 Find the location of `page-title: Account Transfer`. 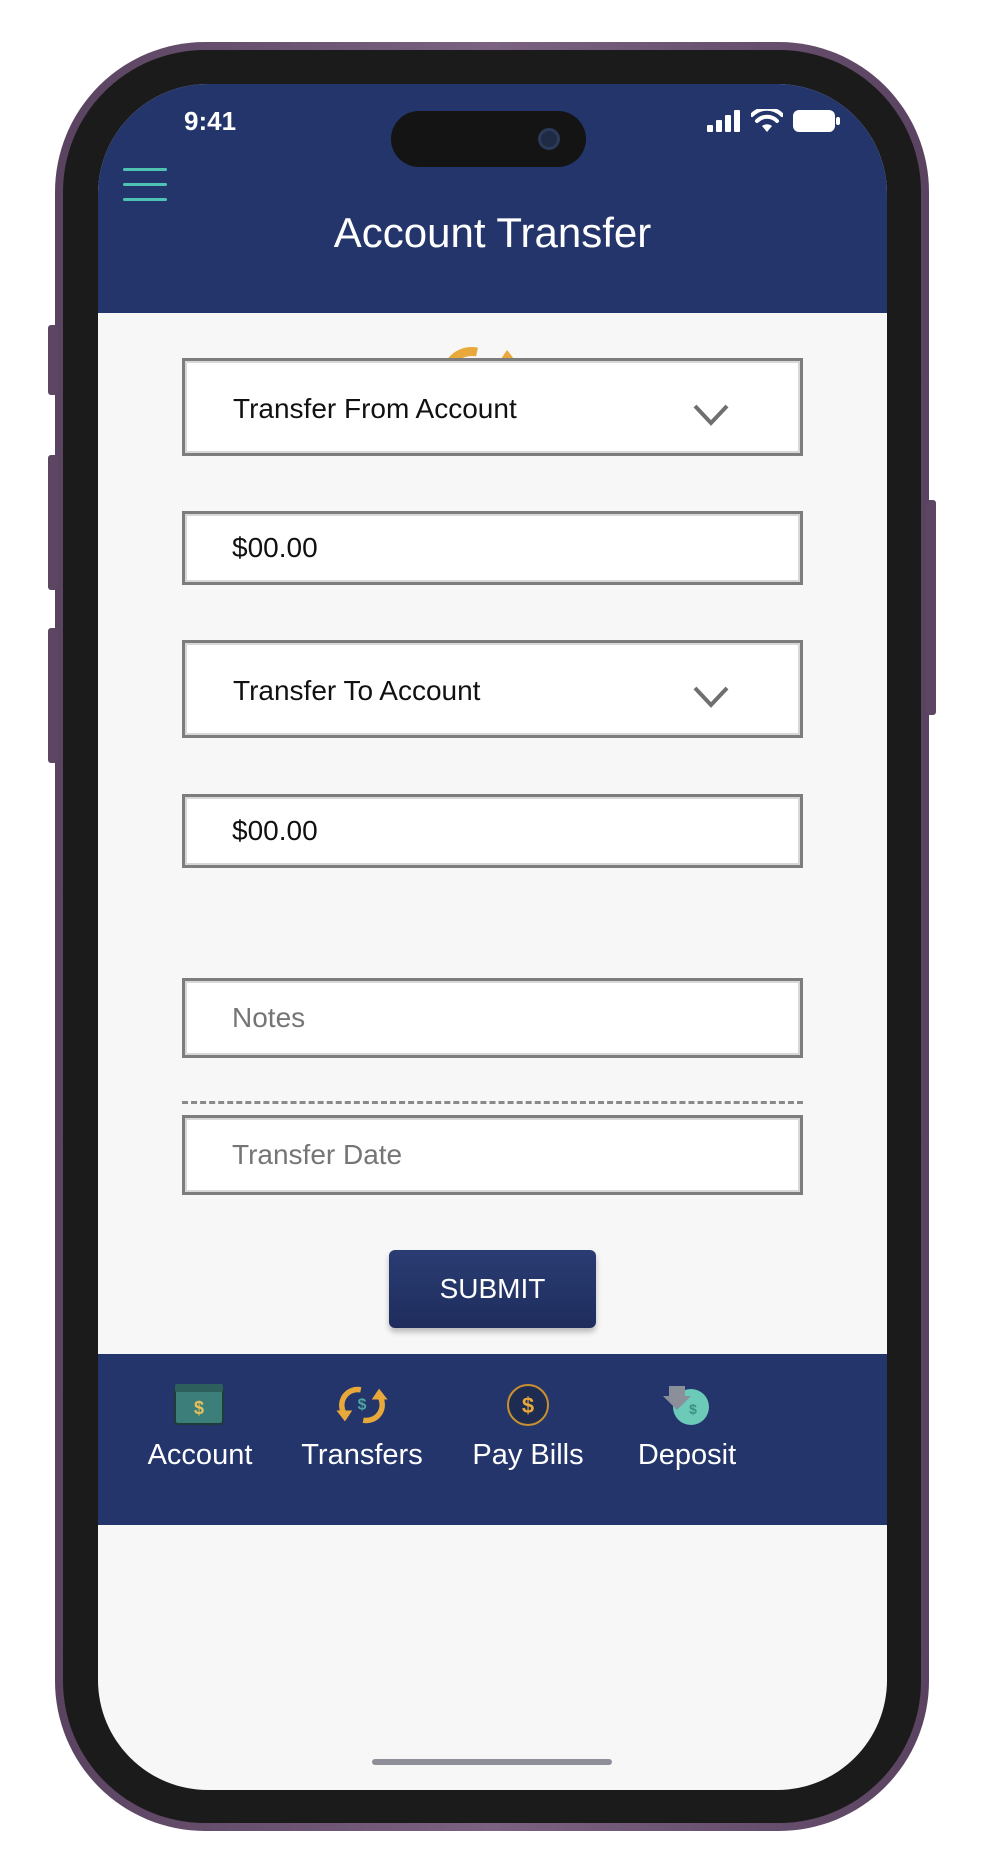

page-title: Account Transfer is located at coordinates (492, 232).